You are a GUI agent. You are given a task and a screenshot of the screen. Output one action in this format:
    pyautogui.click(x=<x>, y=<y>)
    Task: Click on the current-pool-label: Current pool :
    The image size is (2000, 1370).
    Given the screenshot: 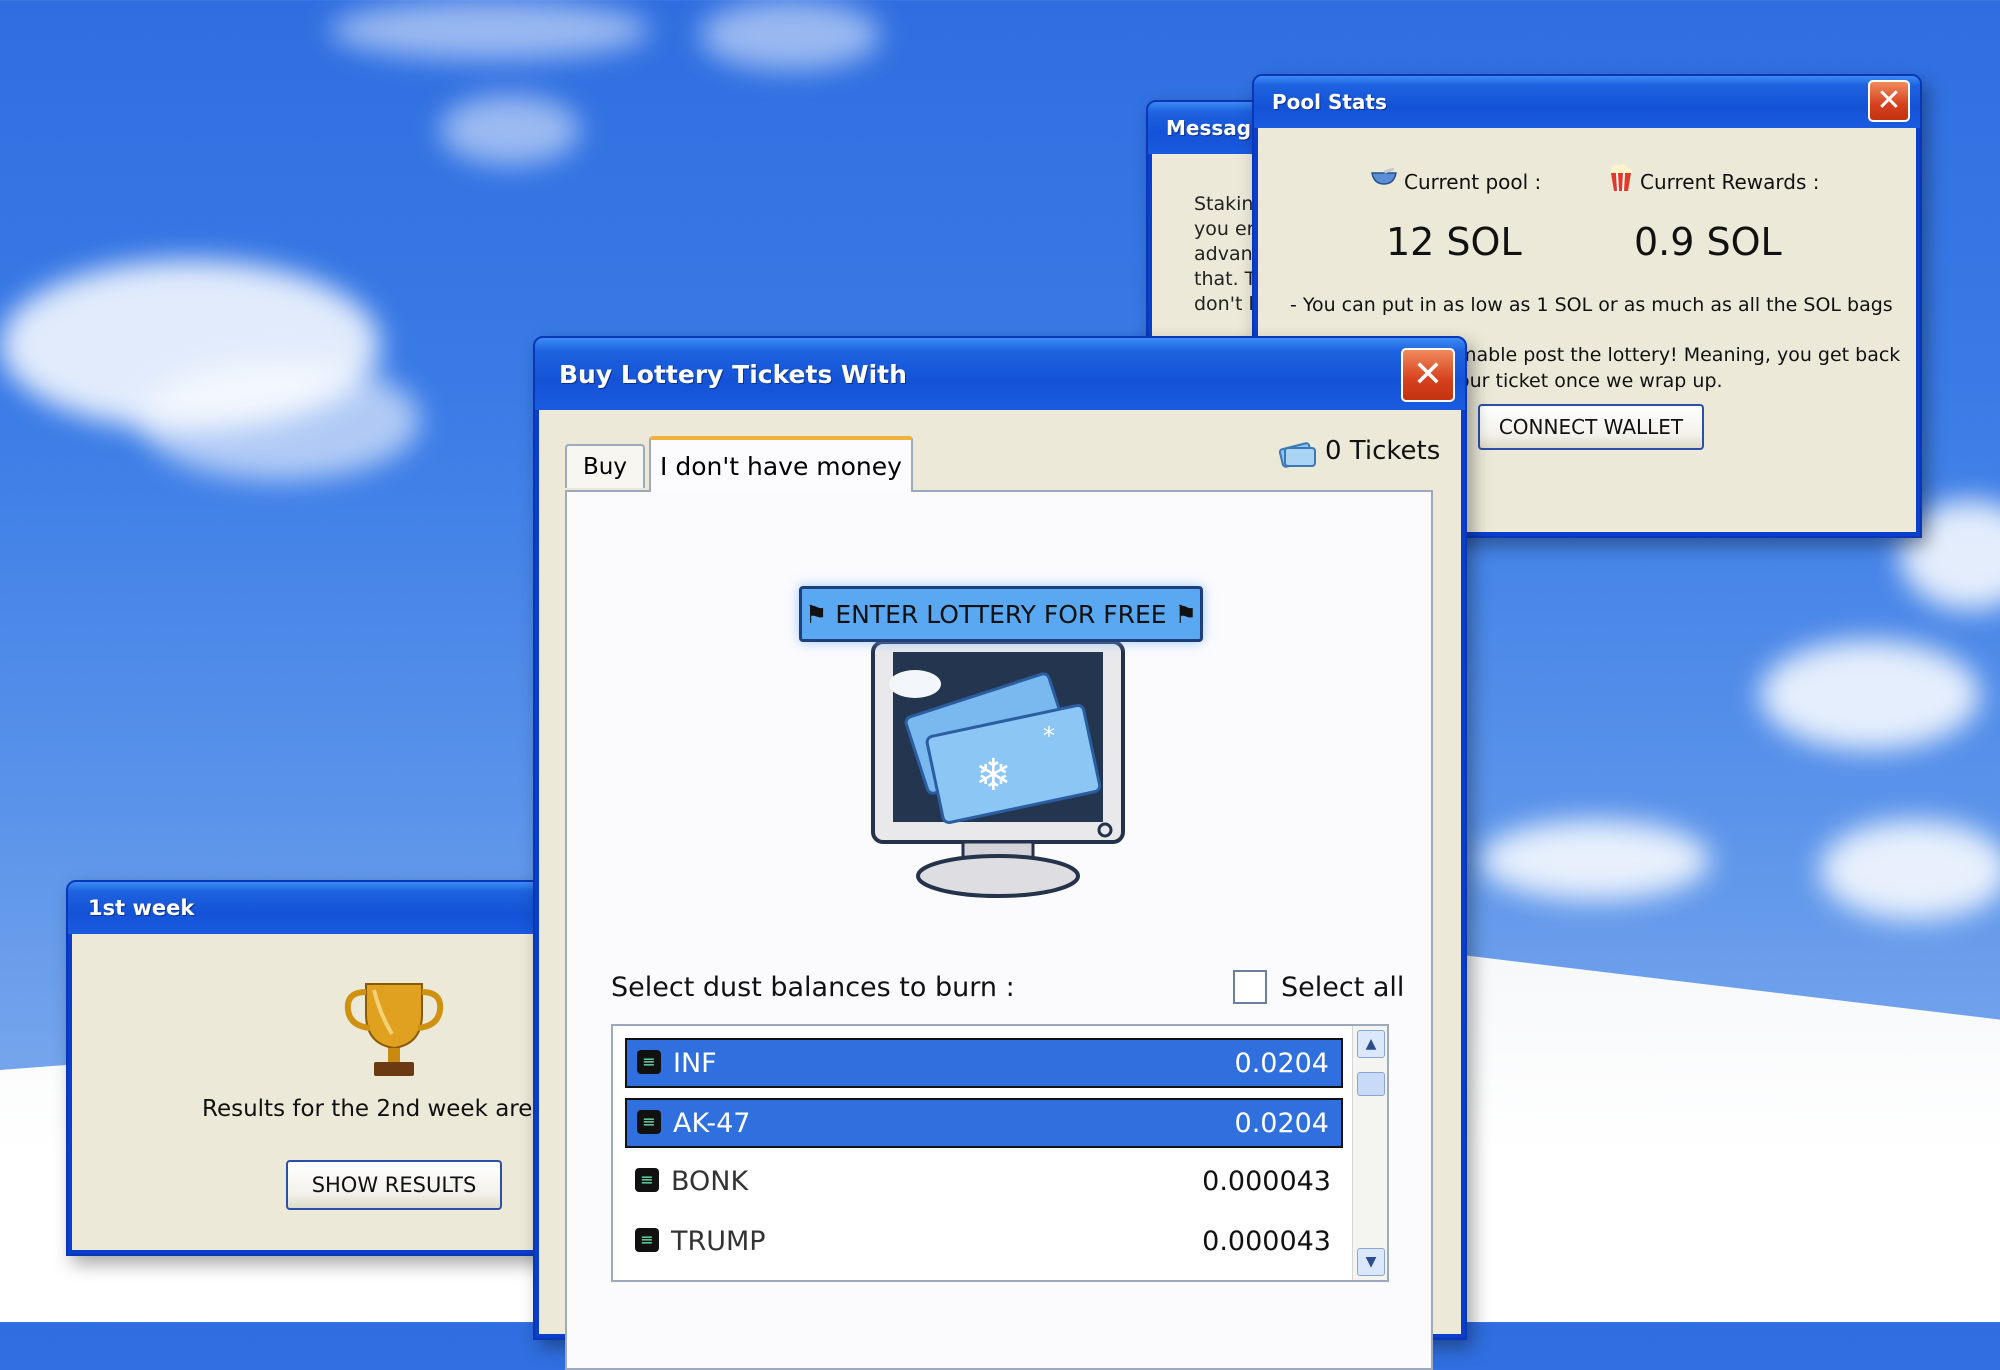 What is the action you would take?
    pyautogui.click(x=1473, y=182)
    